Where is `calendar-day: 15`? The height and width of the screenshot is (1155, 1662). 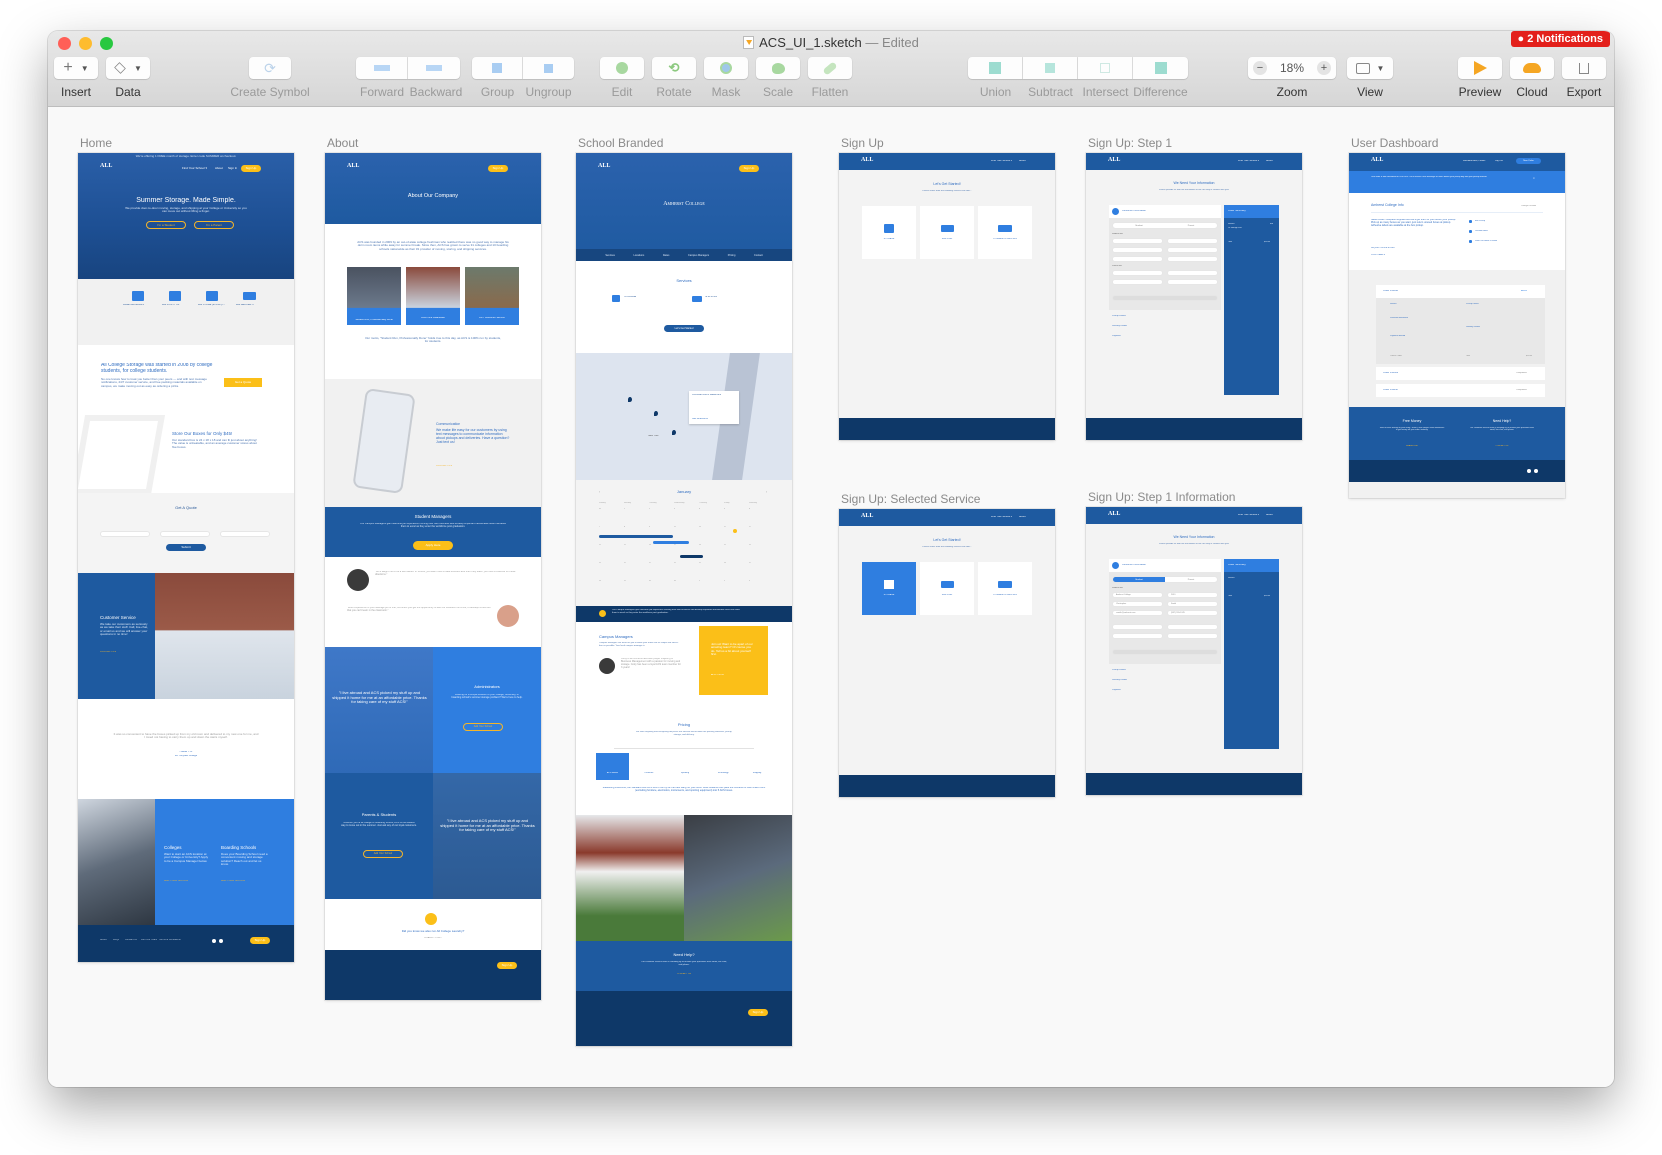
calendar-day: 15 is located at coordinates (625, 545).